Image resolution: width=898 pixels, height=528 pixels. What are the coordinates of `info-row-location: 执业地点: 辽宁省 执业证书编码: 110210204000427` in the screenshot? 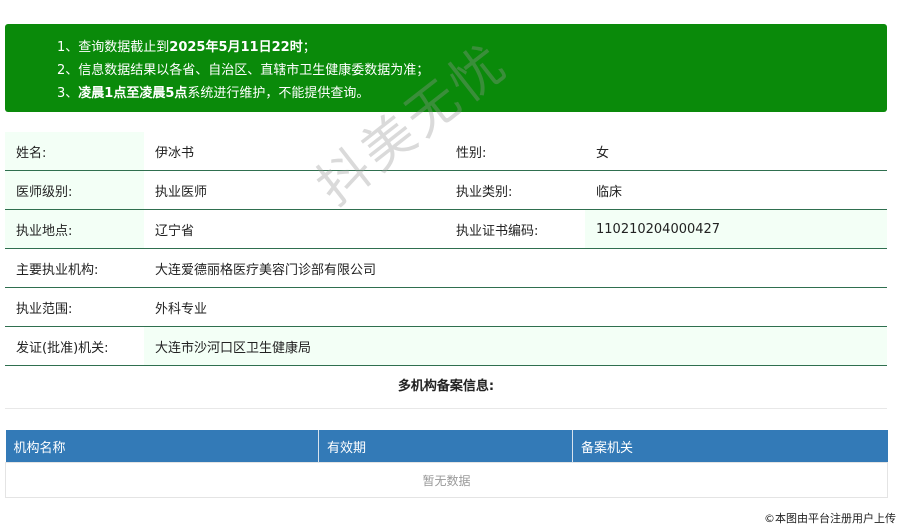 It's located at (446, 229).